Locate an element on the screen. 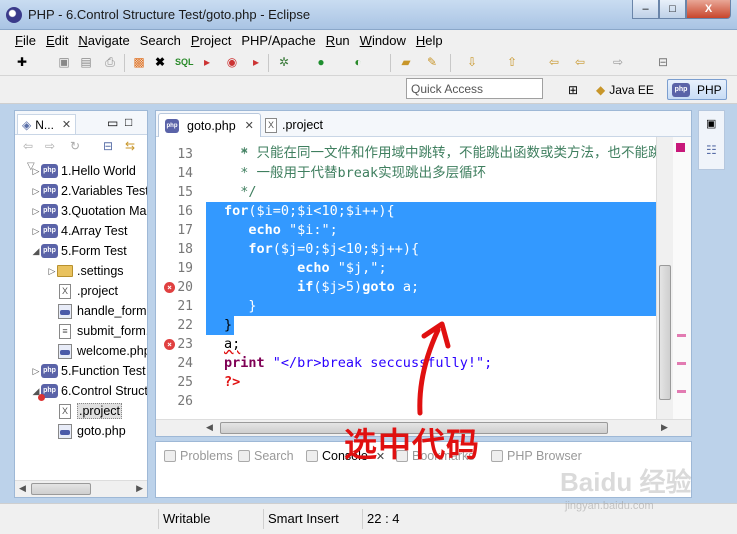  line-number: 13 is located at coordinates (185, 154).